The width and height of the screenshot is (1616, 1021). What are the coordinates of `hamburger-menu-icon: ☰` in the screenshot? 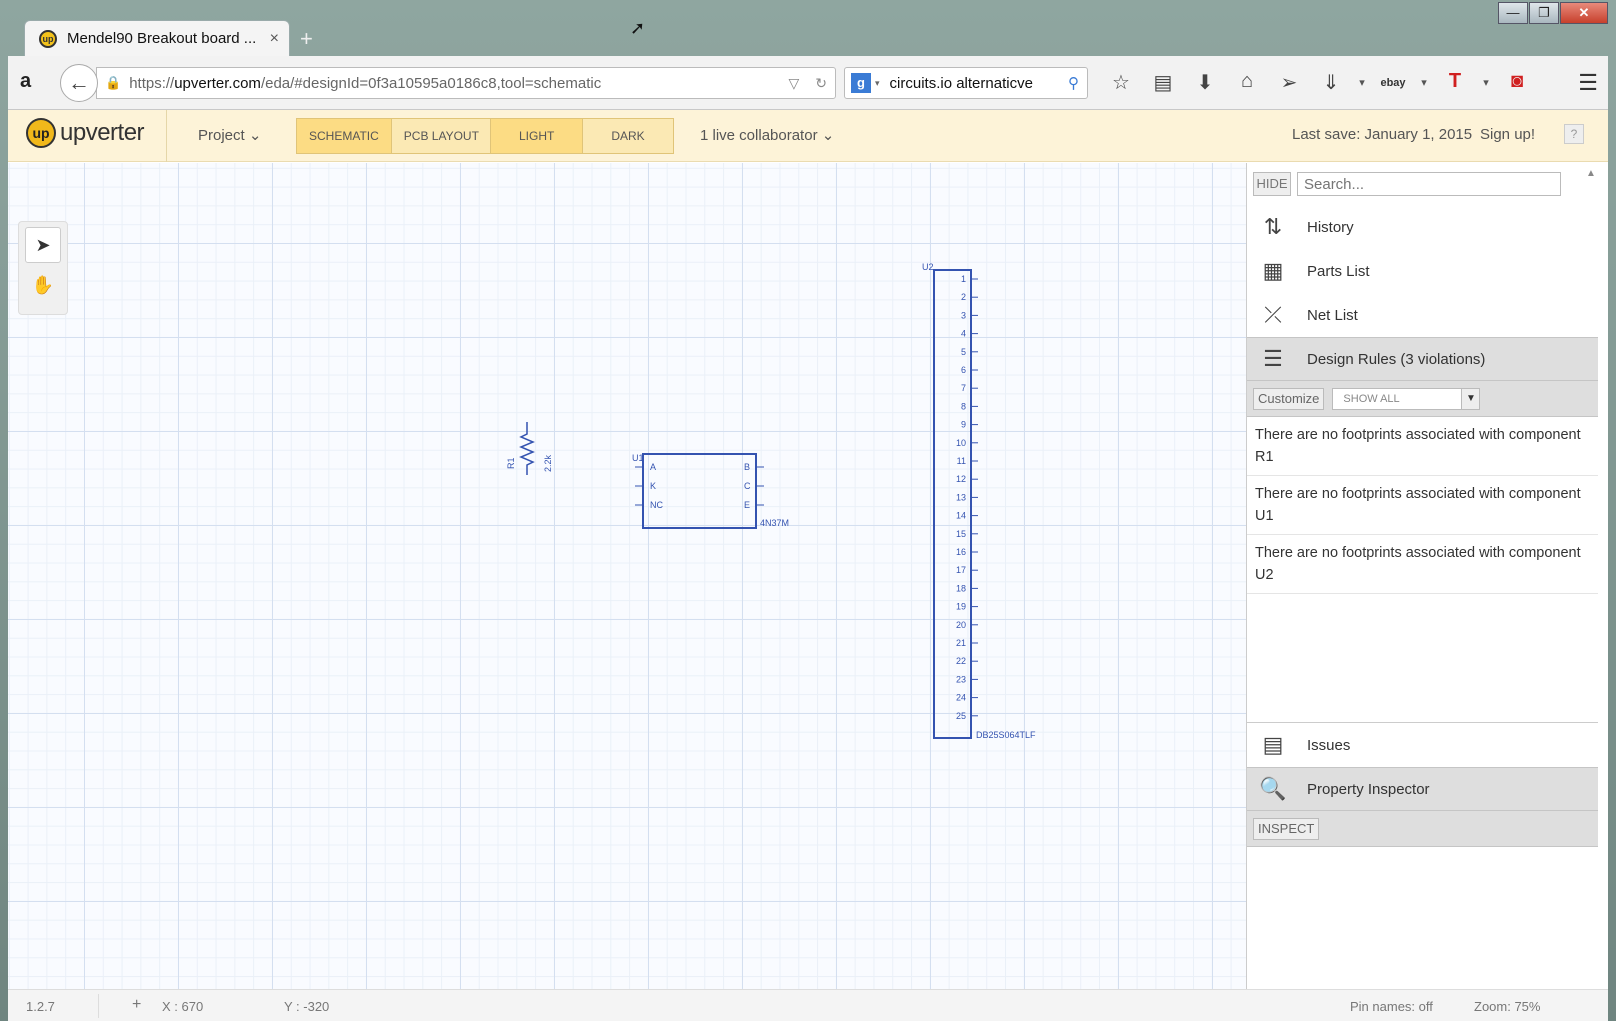 It's located at (1588, 83).